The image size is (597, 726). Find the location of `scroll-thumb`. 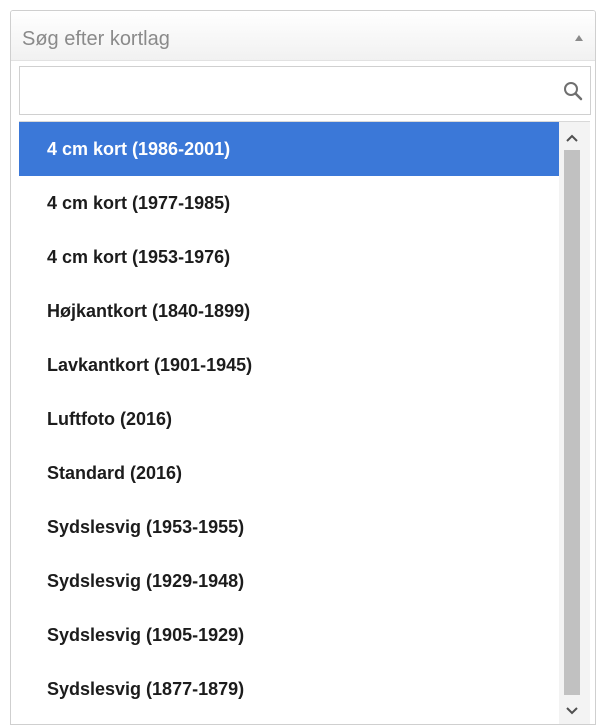

scroll-thumb is located at coordinates (572, 422).